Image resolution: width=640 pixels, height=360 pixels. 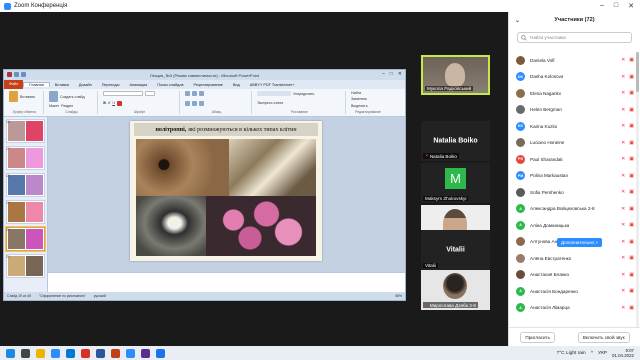 What do you see at coordinates (14, 84) in the screenshot?
I see `tab-file: Файл` at bounding box center [14, 84].